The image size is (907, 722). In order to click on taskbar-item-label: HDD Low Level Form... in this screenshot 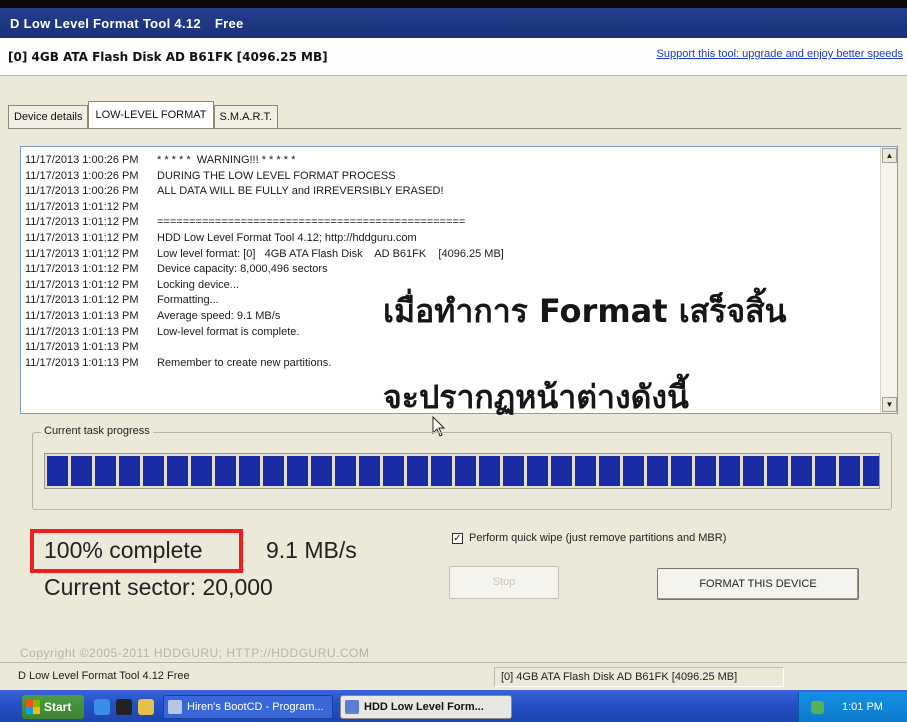, I will do `click(424, 707)`.